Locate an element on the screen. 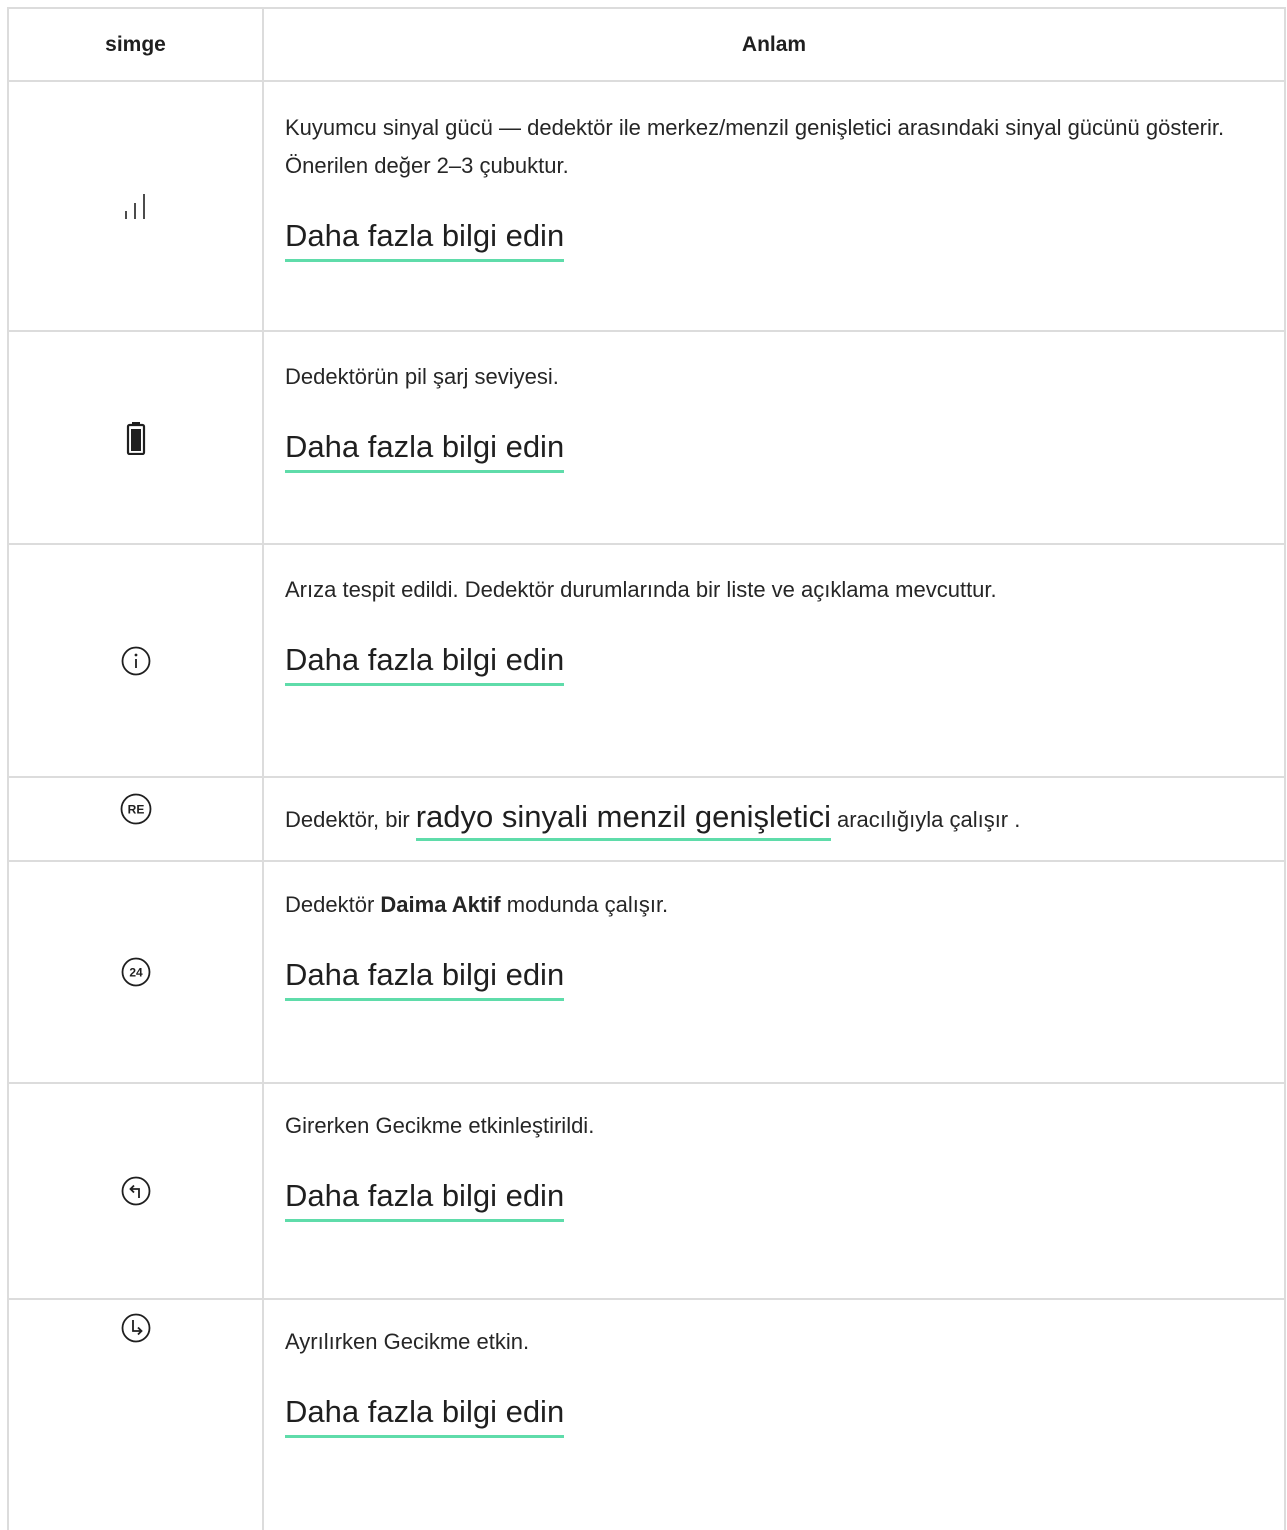 This screenshot has width=1287, height=1530. always-active-mode: Daima Aktif is located at coordinates (440, 904).